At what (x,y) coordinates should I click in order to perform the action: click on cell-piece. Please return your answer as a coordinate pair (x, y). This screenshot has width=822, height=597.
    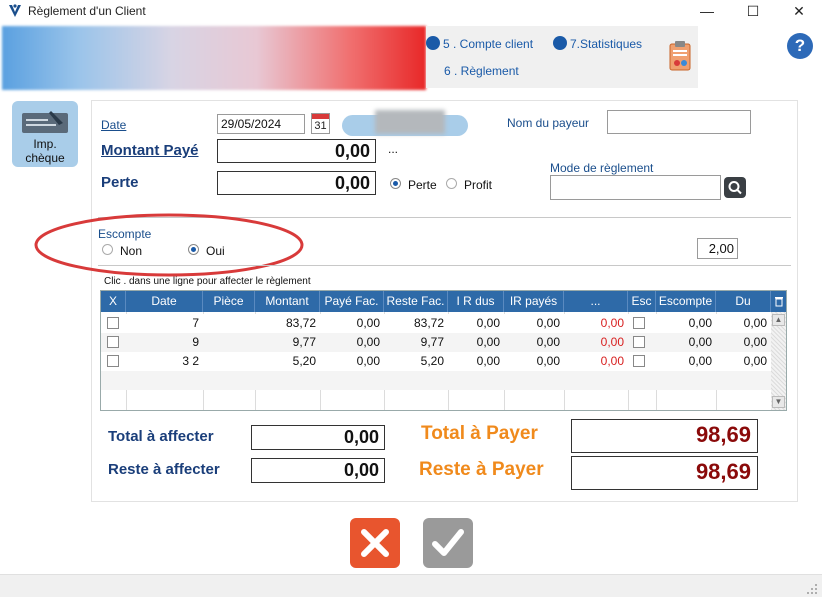
    Looking at the image, I should click on (229, 323).